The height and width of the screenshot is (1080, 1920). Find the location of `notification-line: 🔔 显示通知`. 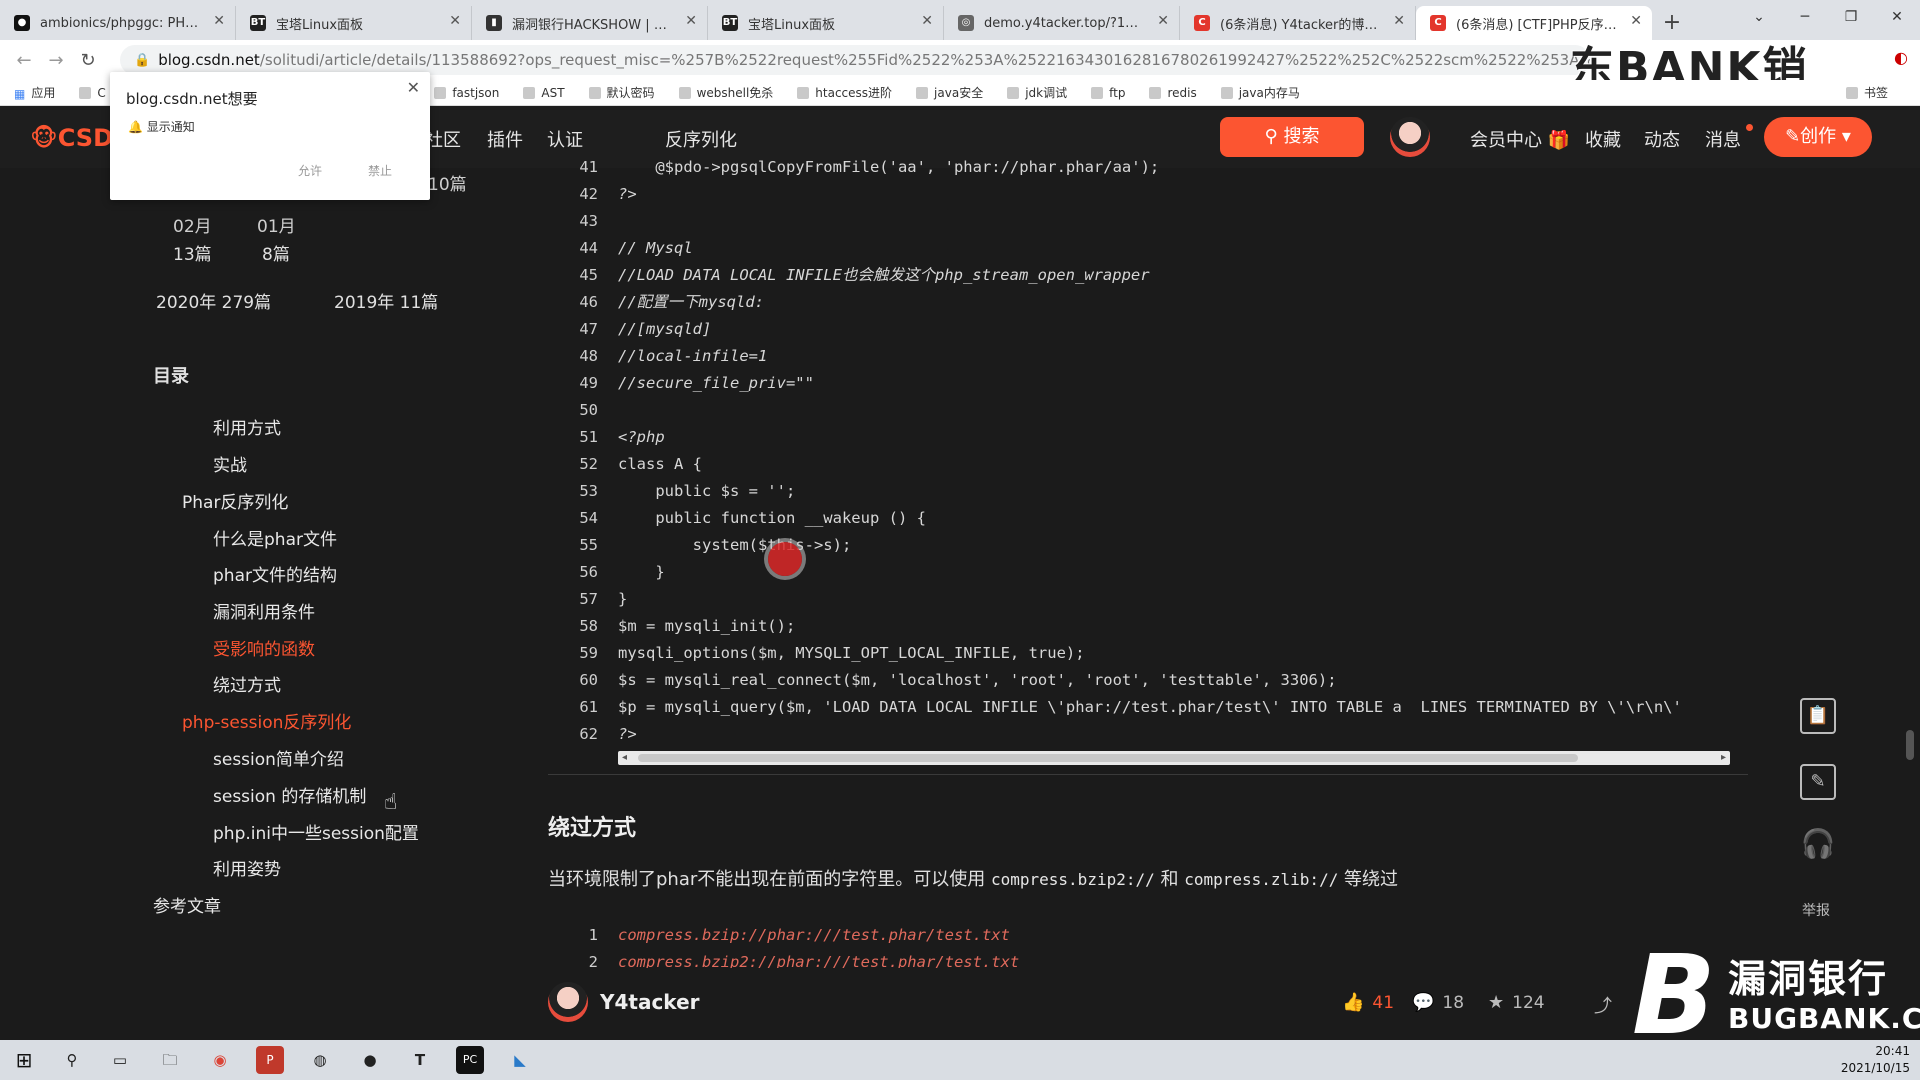

notification-line: 🔔 显示通知 is located at coordinates (161, 126).